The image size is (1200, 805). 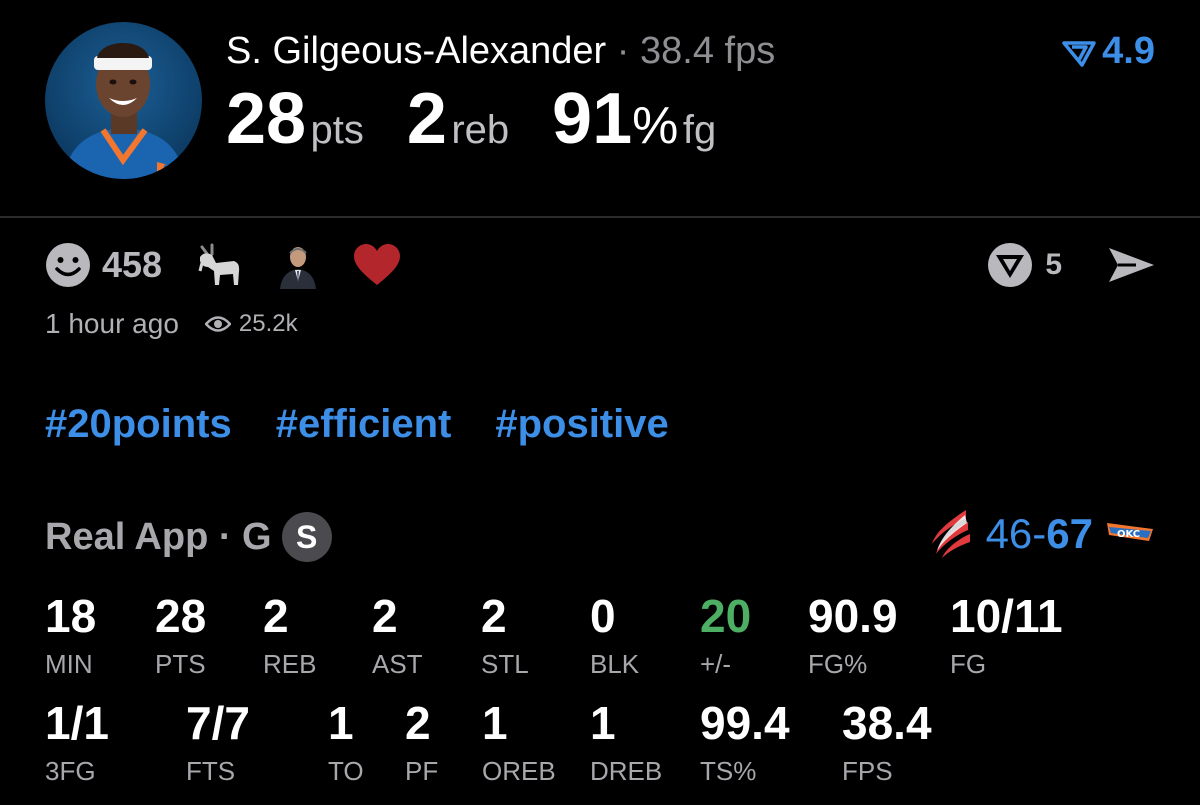 I want to click on thunder-logo: OKC, so click(x=1130, y=534).